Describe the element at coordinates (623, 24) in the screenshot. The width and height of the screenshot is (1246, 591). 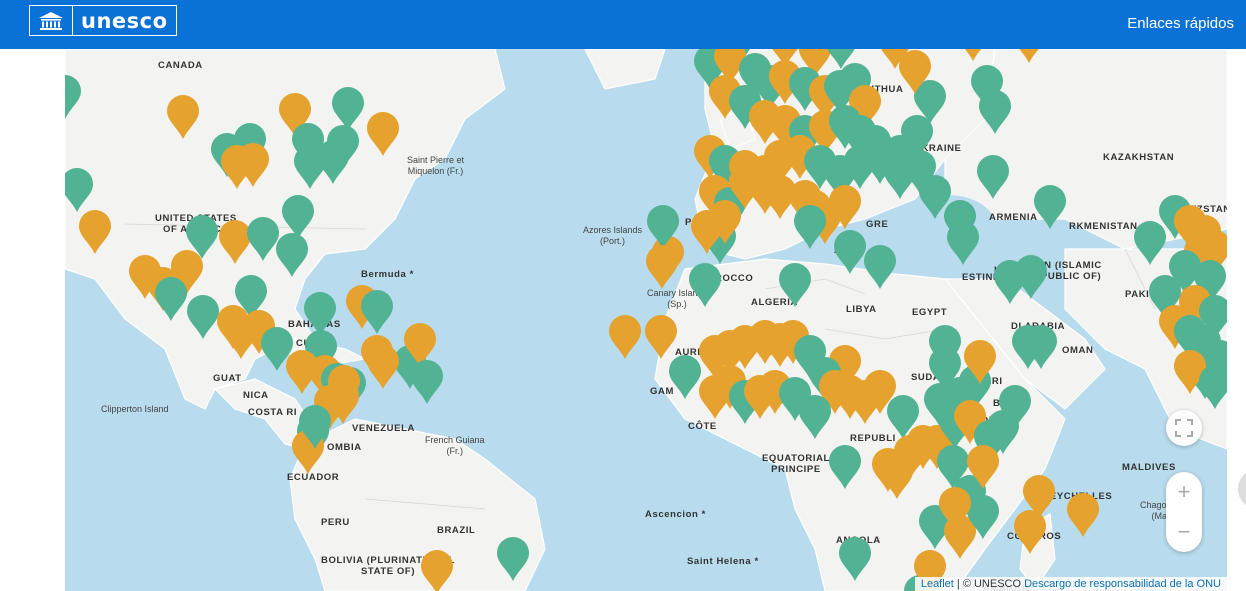
I see `header-bar: unesco Enlaces rápidos` at that location.